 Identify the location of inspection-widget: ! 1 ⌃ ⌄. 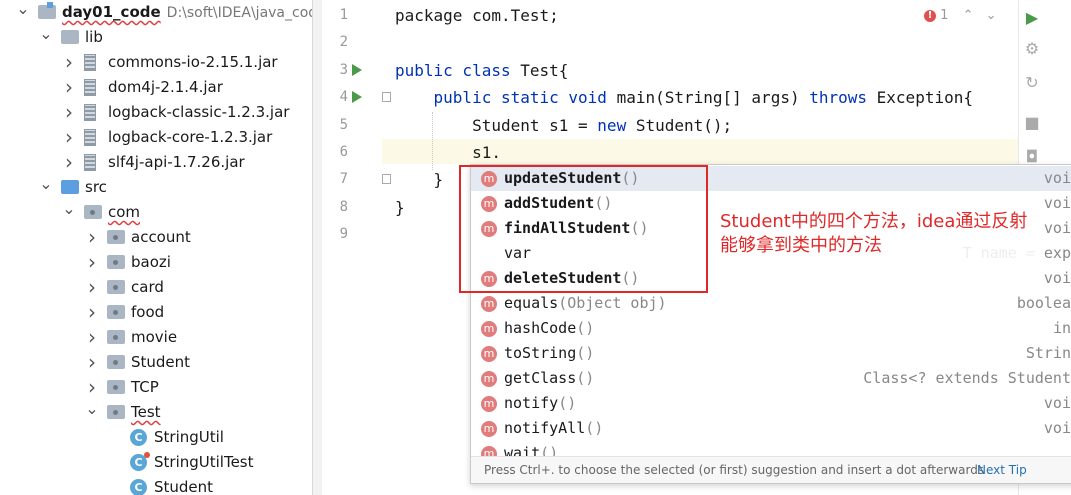
(960, 16).